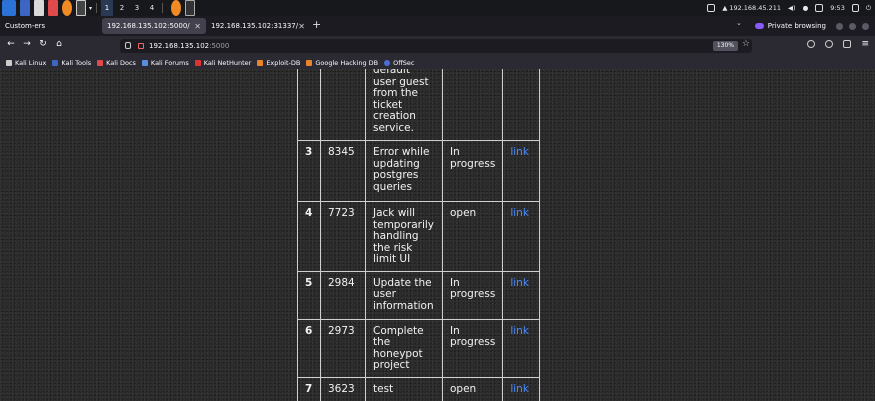 The width and height of the screenshot is (875, 401). Describe the element at coordinates (255, 26) in the screenshot. I see `tab-title: 192.168.135.102:31337/` at that location.